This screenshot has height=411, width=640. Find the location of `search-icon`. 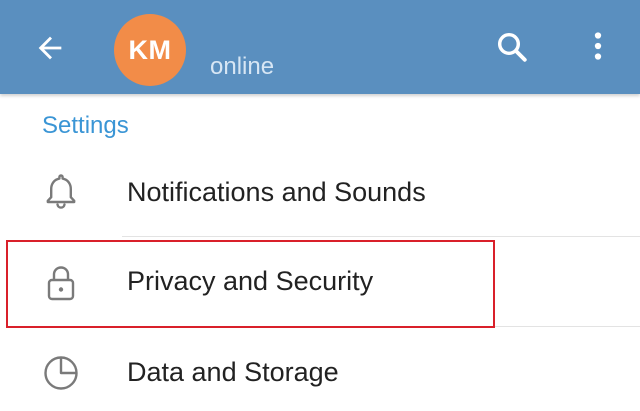

search-icon is located at coordinates (512, 47).